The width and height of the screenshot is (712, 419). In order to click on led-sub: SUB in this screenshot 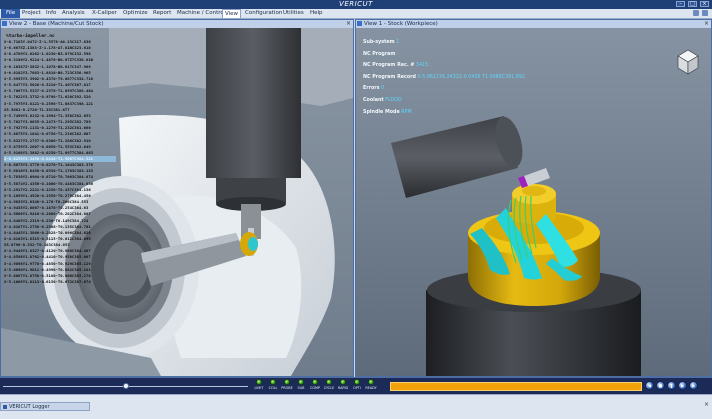, I will do `click(301, 384)`.